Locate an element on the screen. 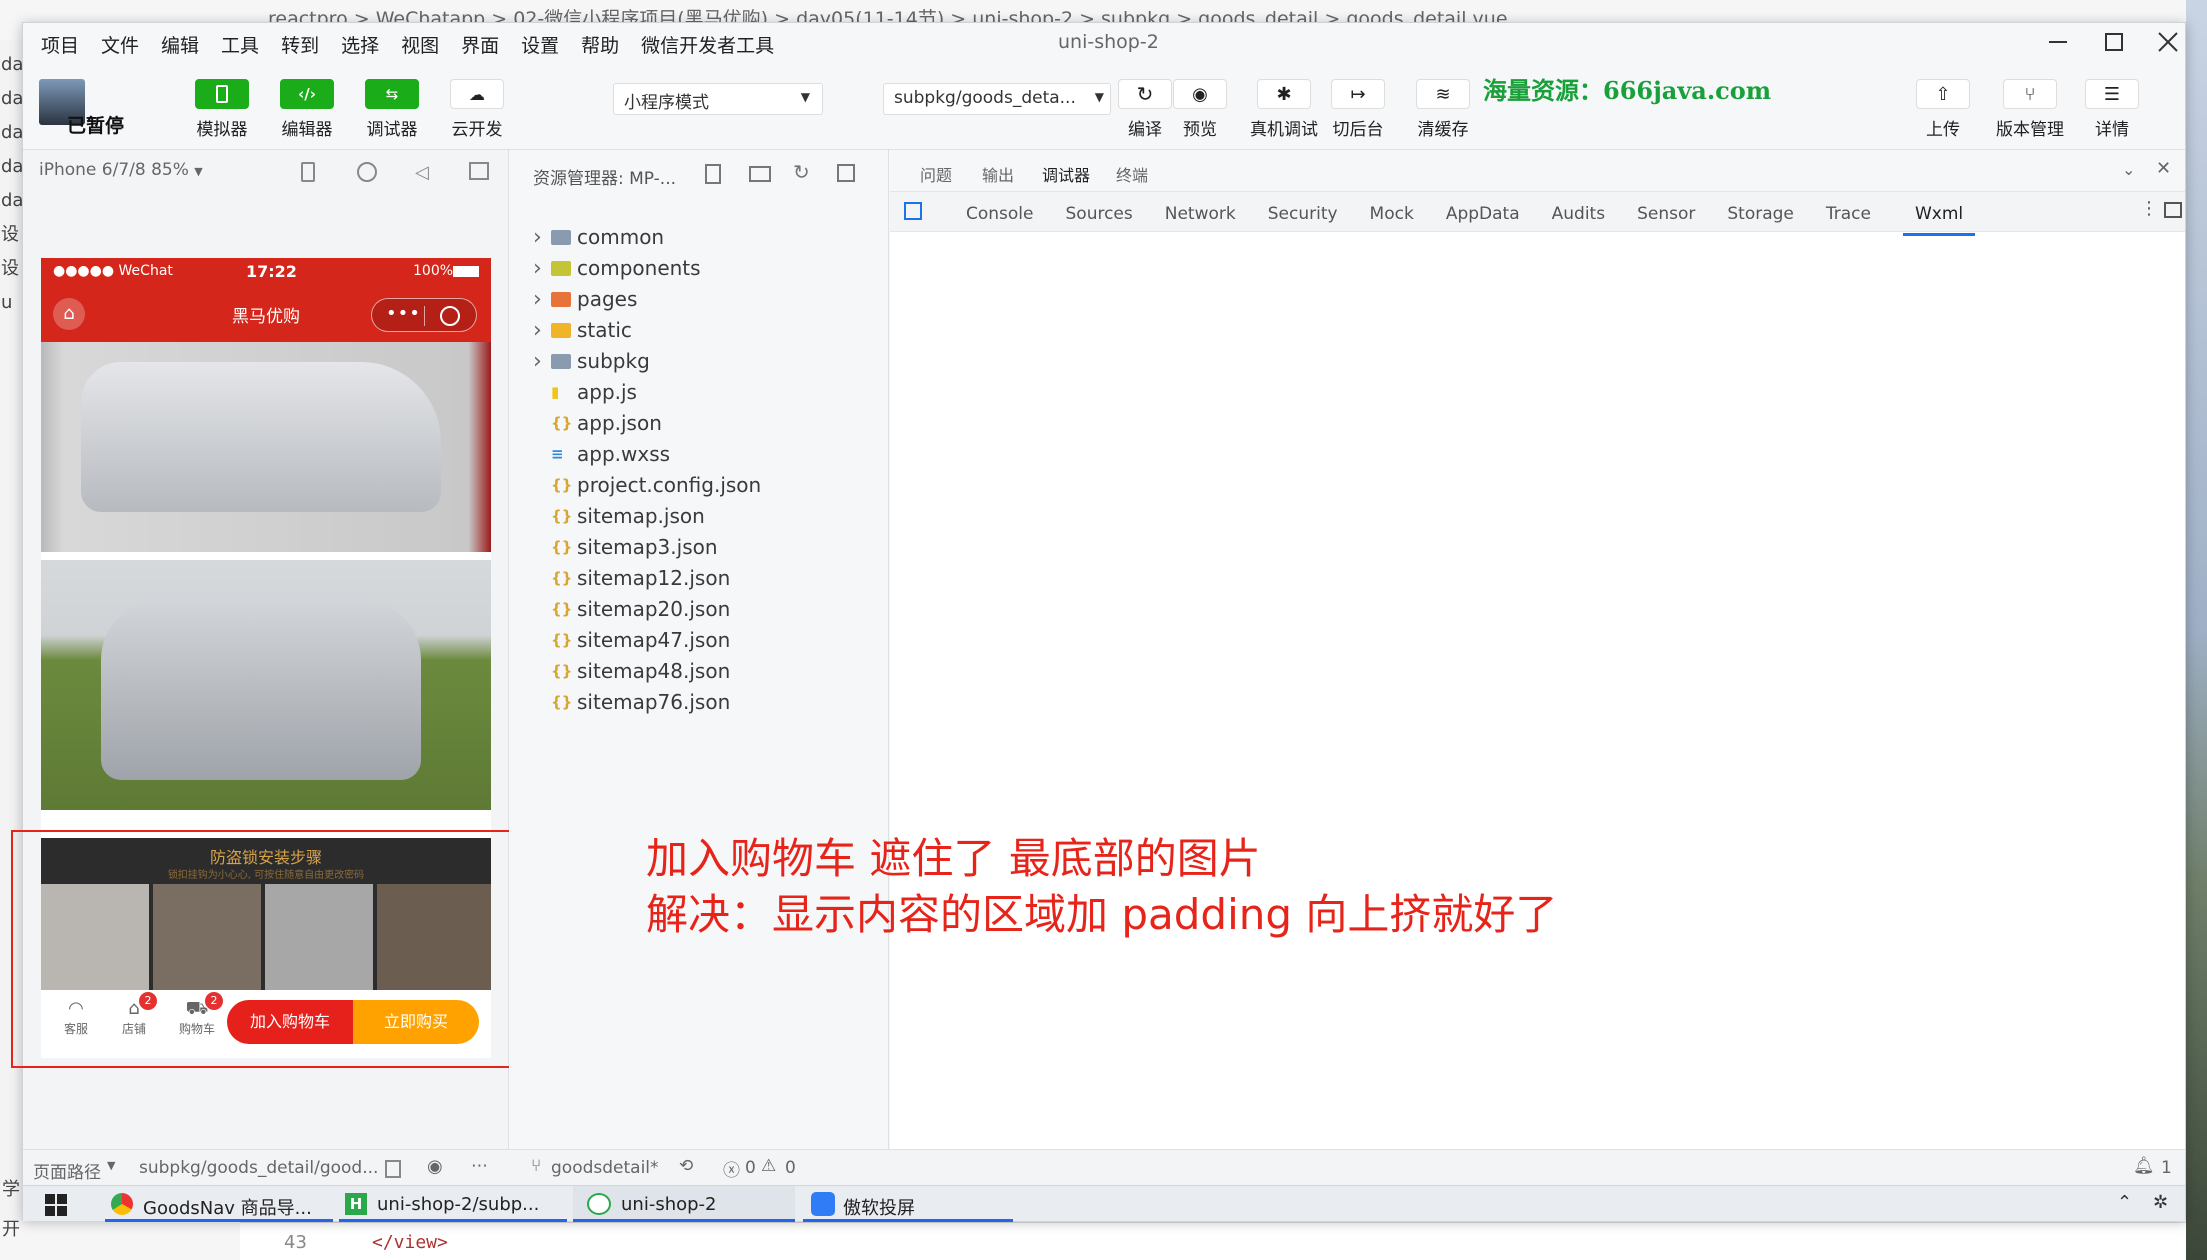  file-item: ≡ app.wxss is located at coordinates (703, 454).